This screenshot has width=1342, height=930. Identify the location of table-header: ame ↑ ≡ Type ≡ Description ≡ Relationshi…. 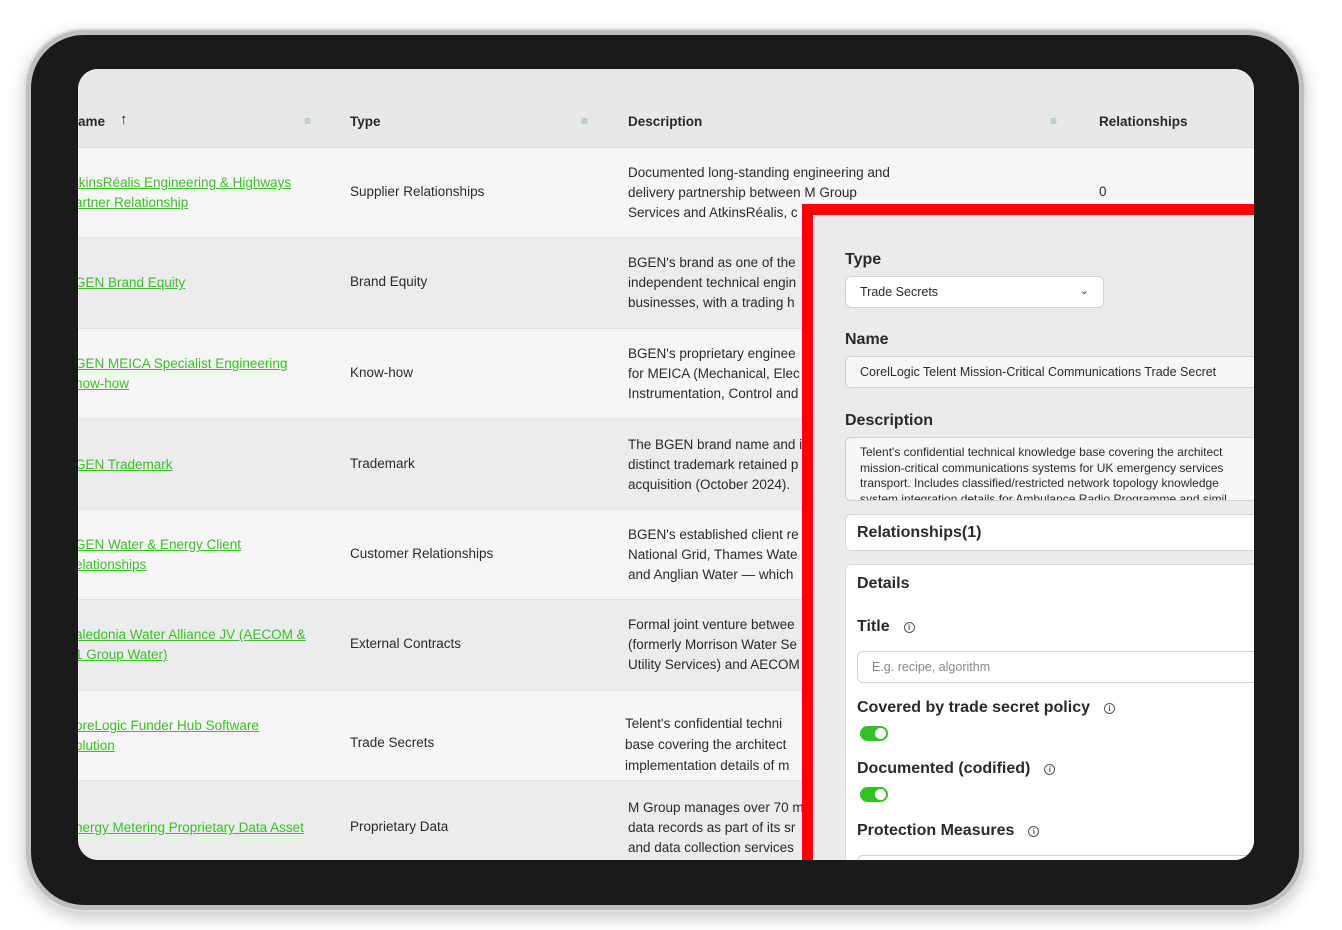
(666, 108).